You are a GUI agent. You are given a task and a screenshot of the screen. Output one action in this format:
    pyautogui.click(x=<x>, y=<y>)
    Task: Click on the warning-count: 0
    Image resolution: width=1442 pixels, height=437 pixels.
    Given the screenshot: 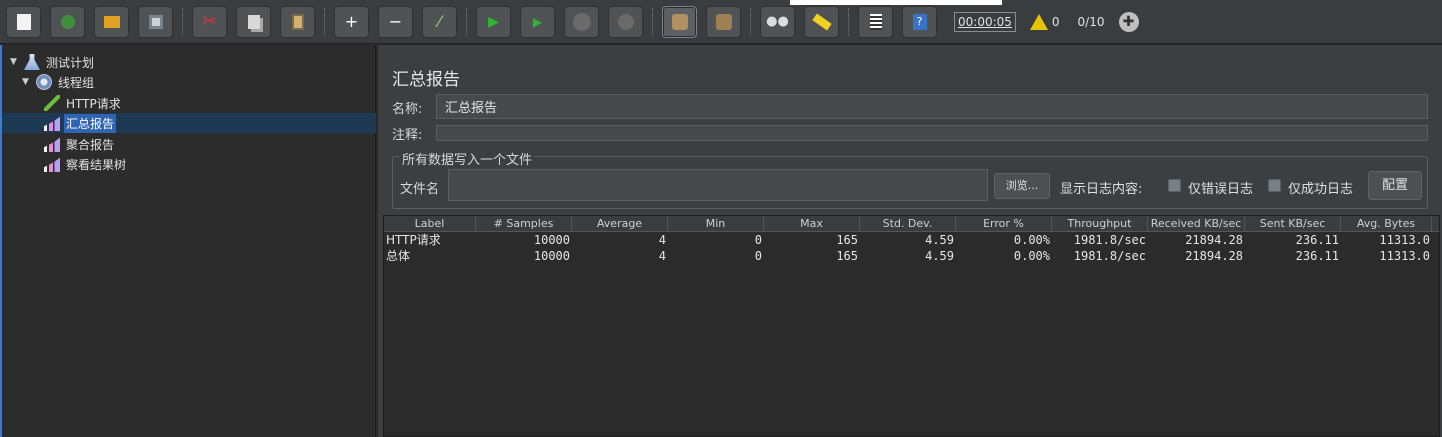 What is the action you would take?
    pyautogui.click(x=1055, y=21)
    